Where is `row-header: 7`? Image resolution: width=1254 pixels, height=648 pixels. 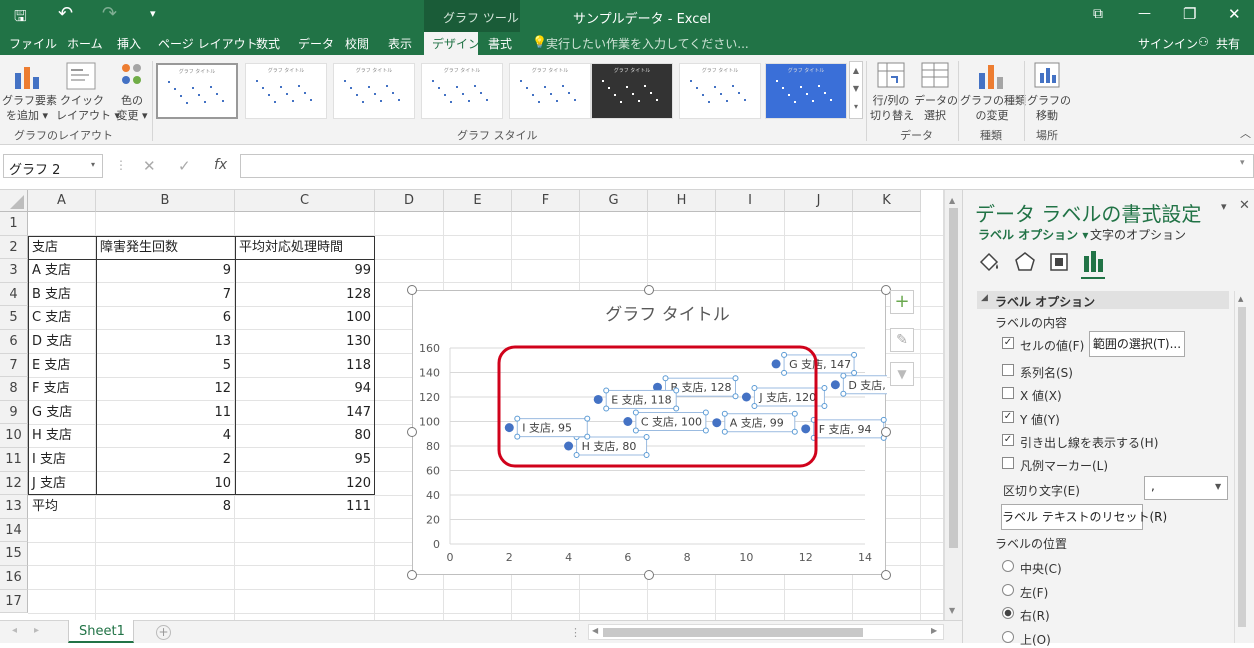 row-header: 7 is located at coordinates (14, 365).